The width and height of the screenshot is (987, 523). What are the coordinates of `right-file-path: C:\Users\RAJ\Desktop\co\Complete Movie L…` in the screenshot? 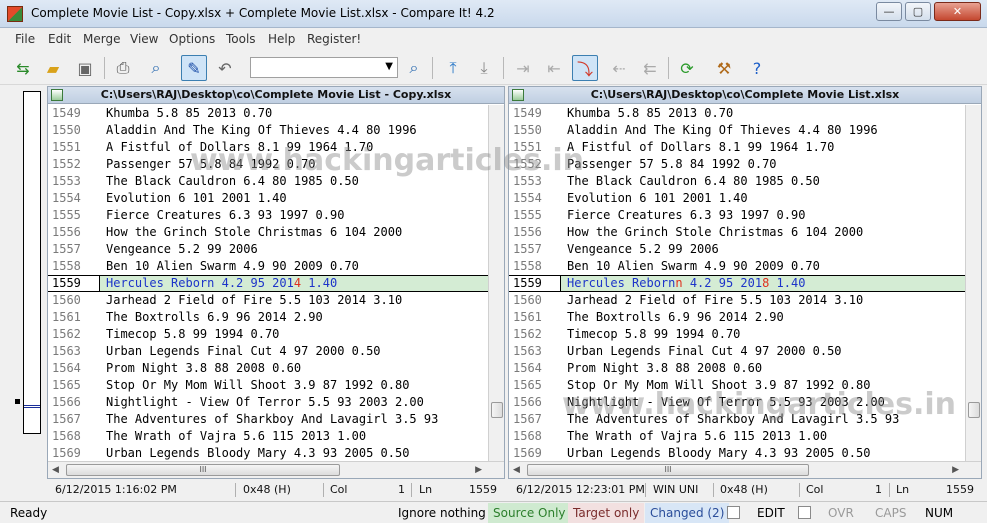 It's located at (745, 94).